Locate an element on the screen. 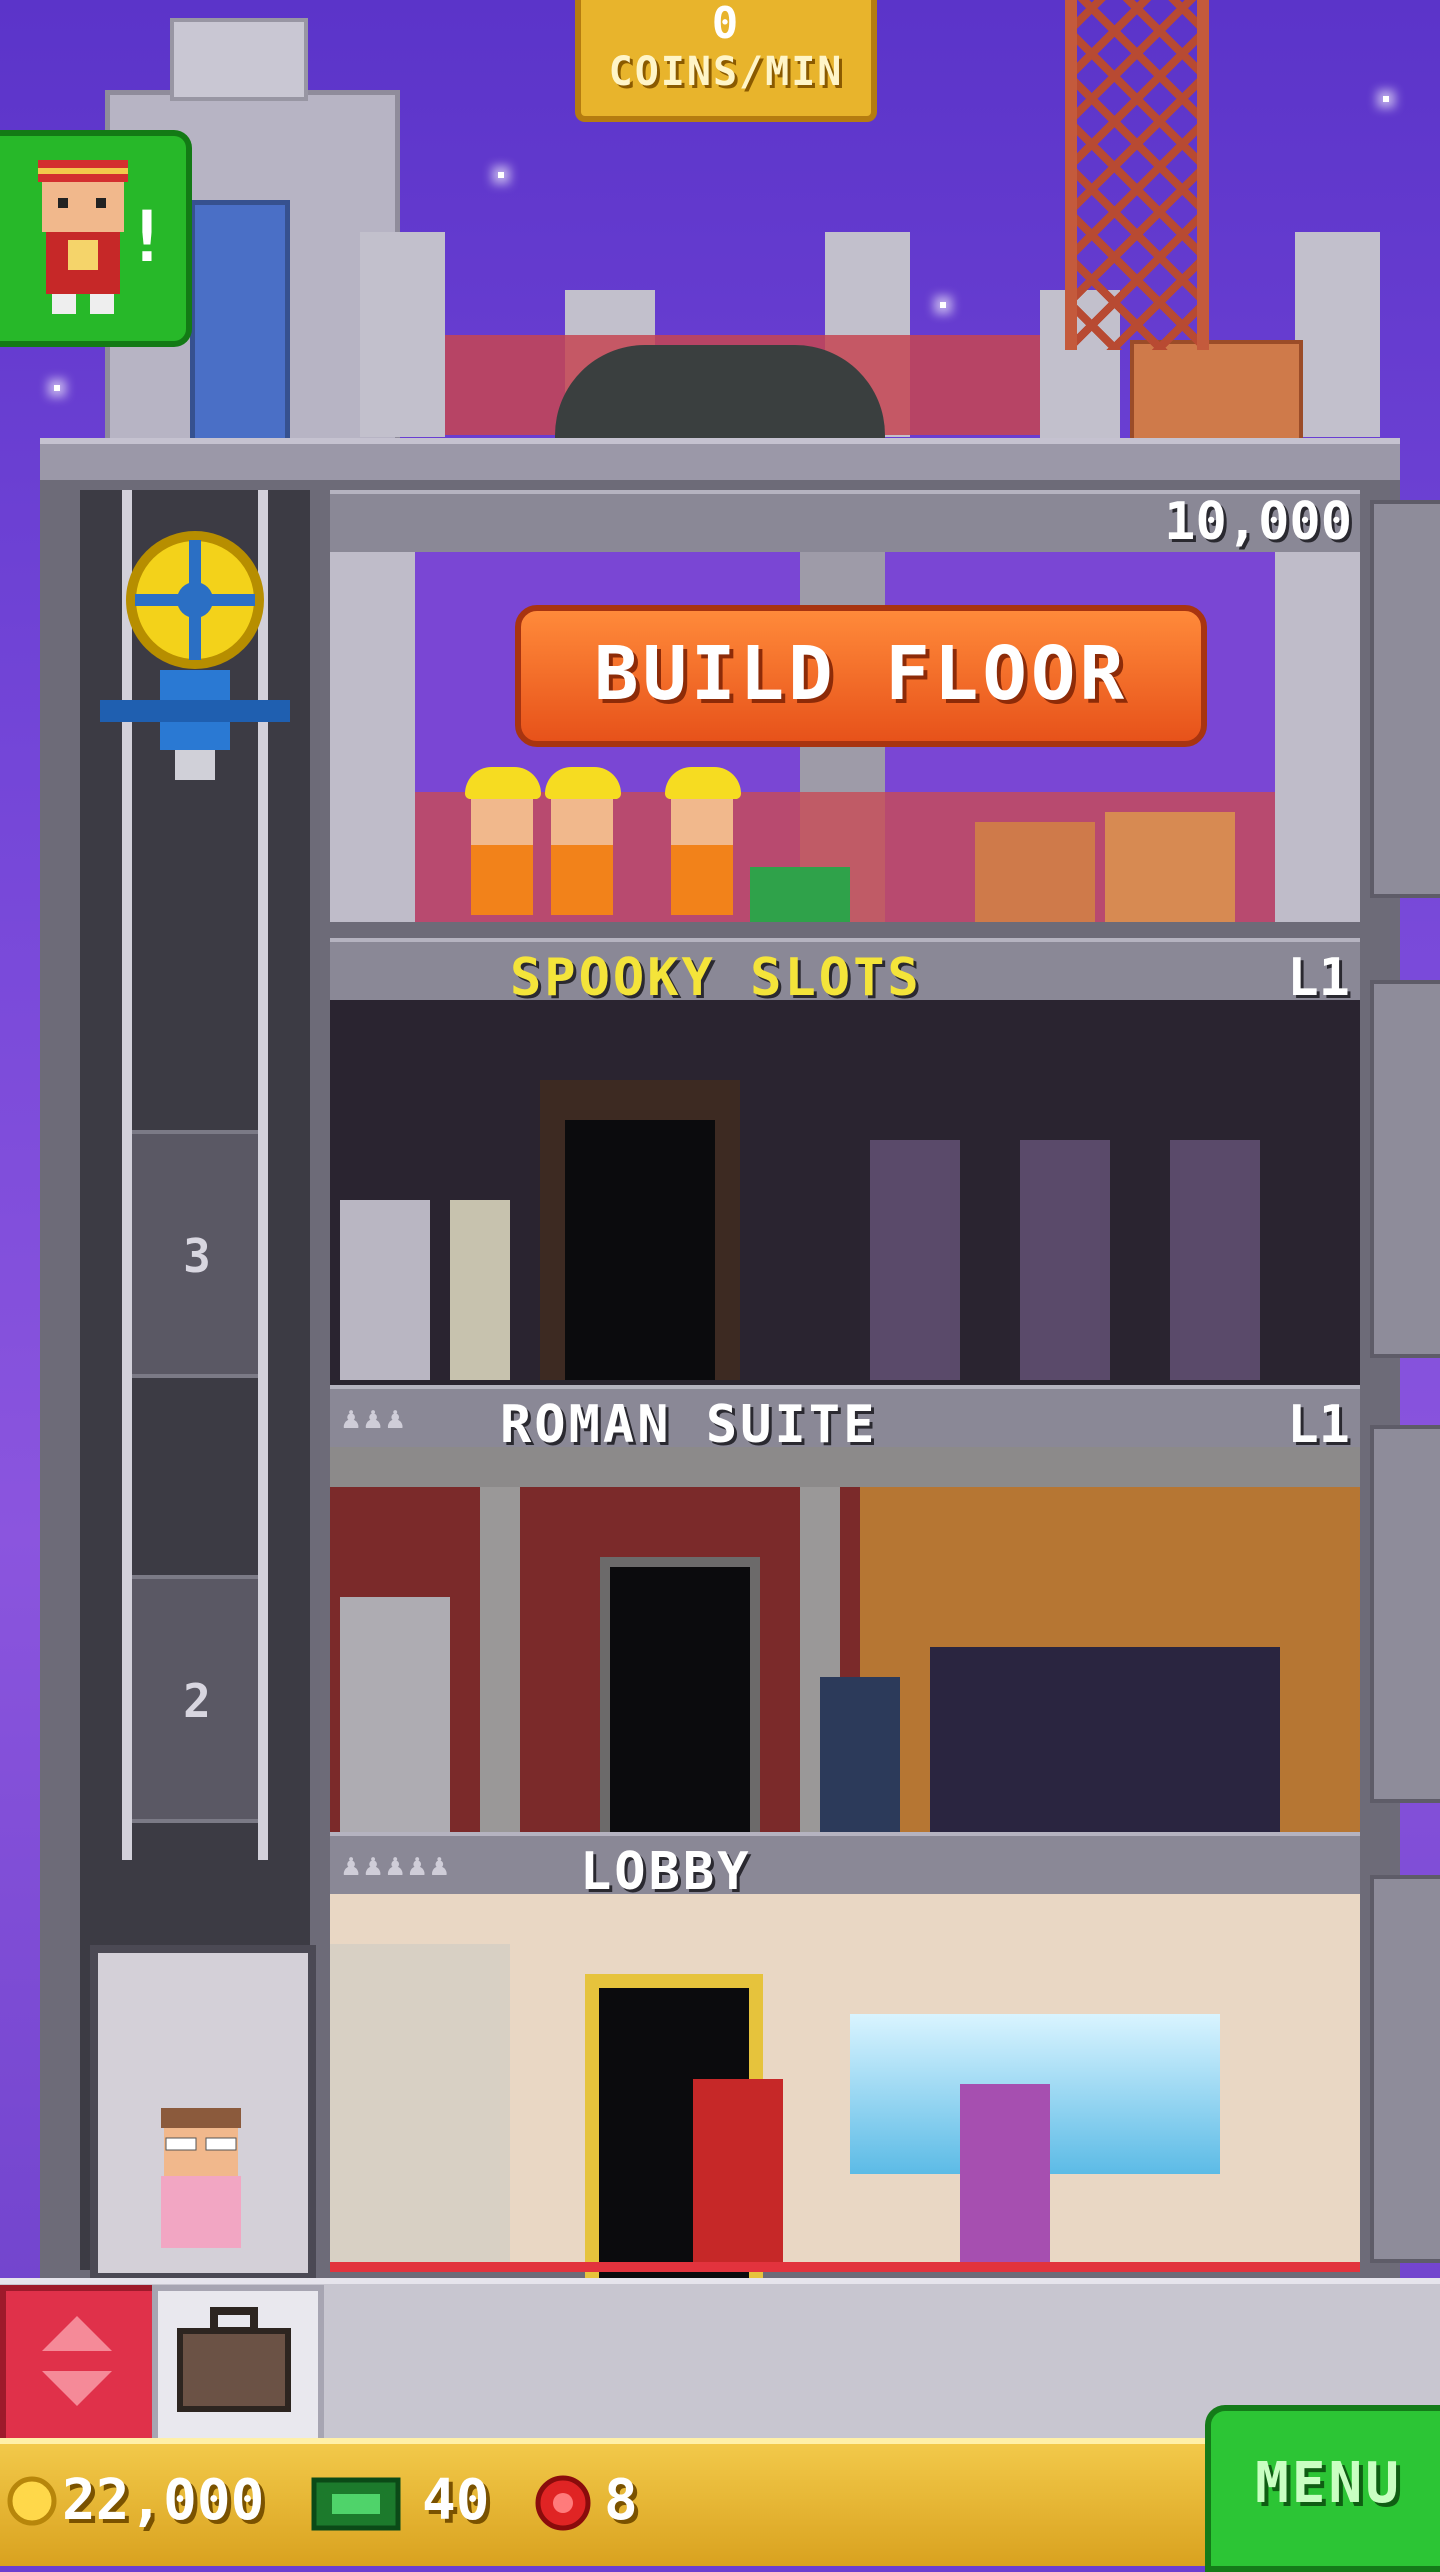  roof-crate is located at coordinates (1216, 393).